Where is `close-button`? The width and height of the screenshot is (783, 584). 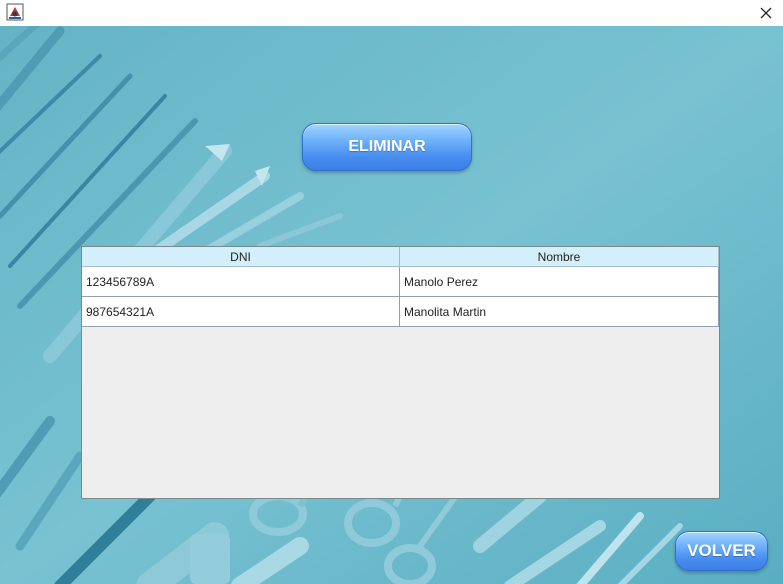
close-button is located at coordinates (766, 13).